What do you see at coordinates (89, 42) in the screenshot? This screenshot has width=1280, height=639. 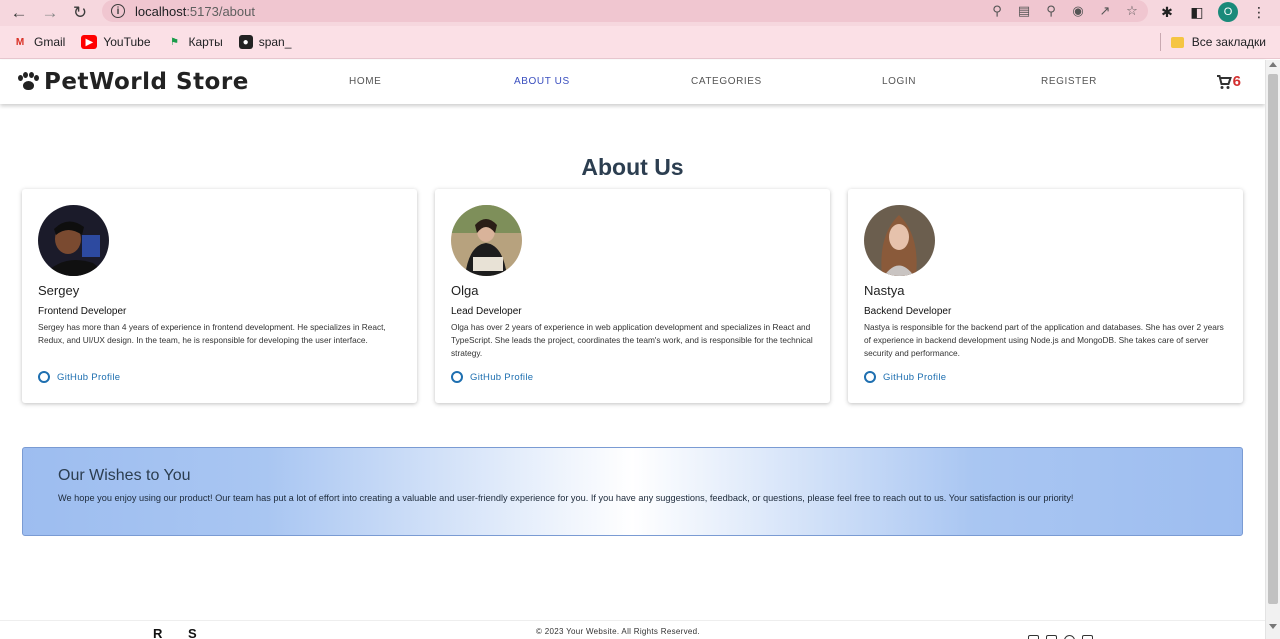 I see `youtube-icon: ▶` at bounding box center [89, 42].